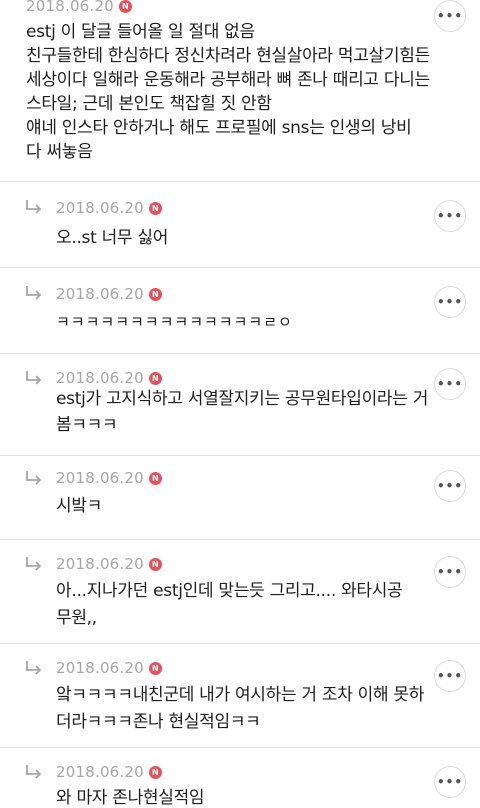  What do you see at coordinates (76, 618) in the screenshot?
I see `reply-line: 무원,,` at bounding box center [76, 618].